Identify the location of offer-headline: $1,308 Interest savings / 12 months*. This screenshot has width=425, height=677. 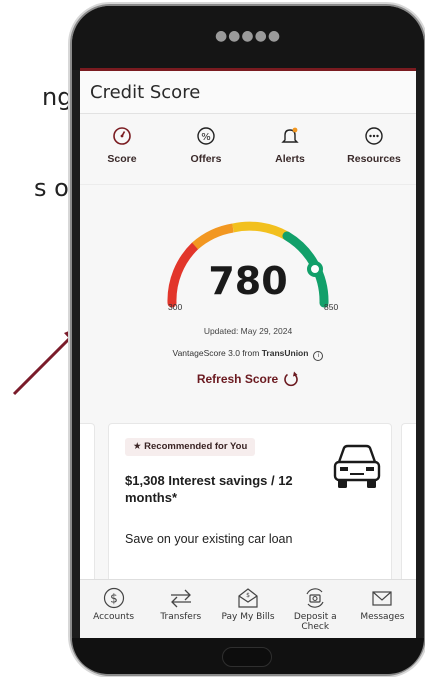
(209, 489).